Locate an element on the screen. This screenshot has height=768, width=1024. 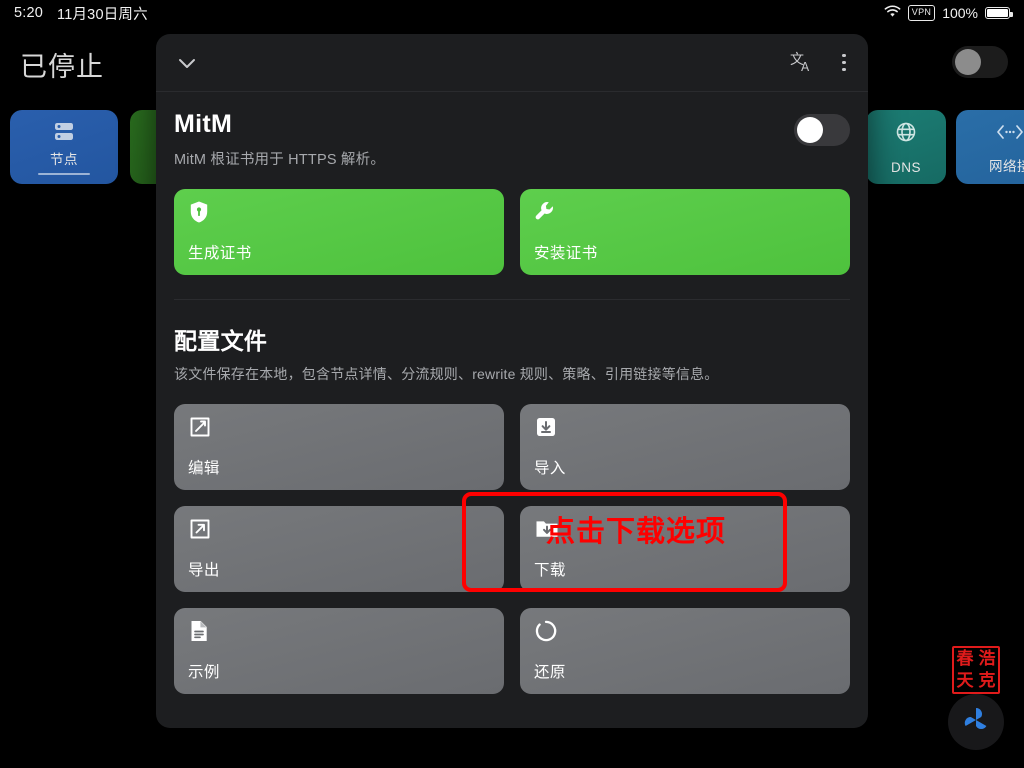
edit-button: 编辑 is located at coordinates (339, 447).